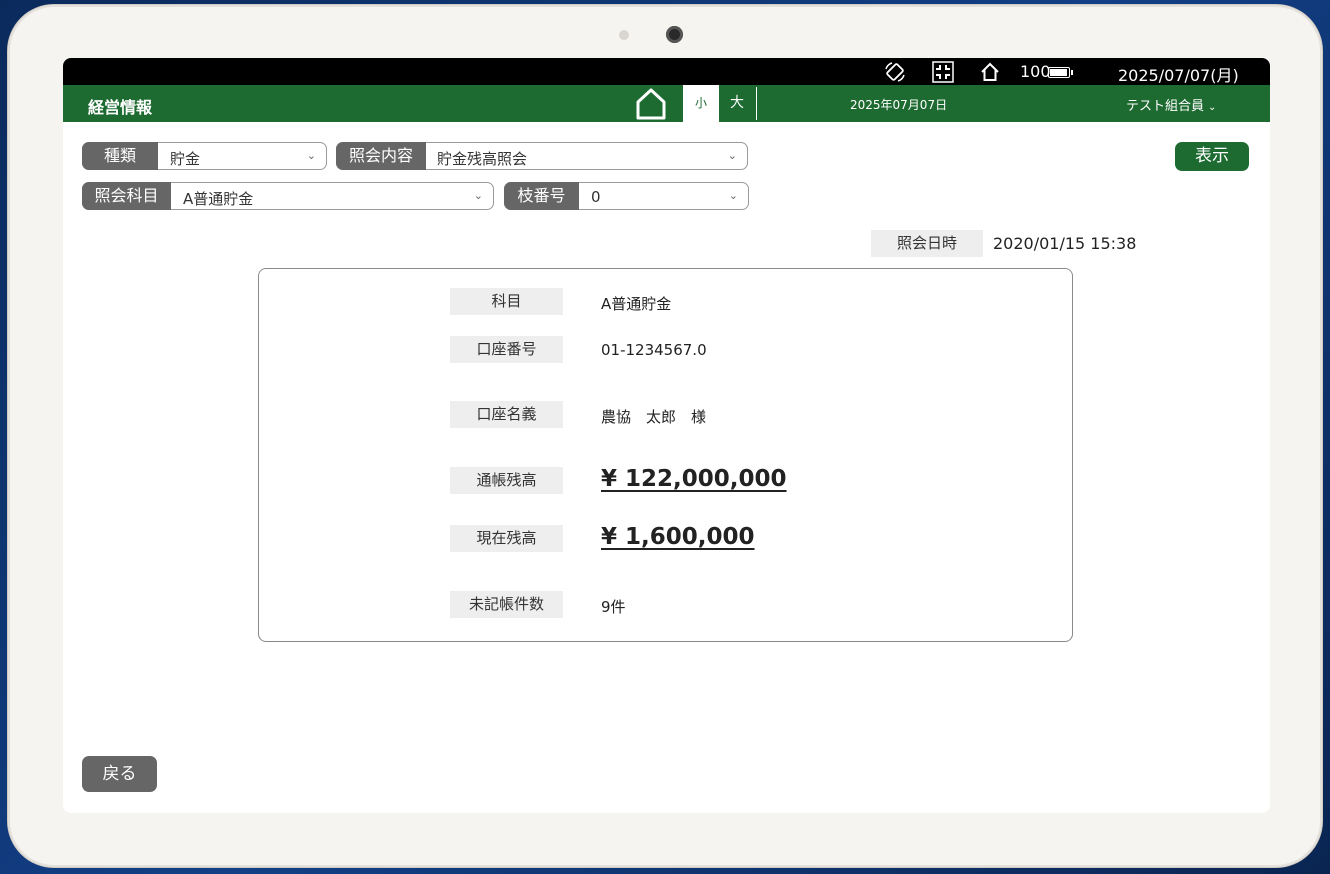 This screenshot has height=874, width=1330. I want to click on inquiry-time-label: 照会日時, so click(927, 243).